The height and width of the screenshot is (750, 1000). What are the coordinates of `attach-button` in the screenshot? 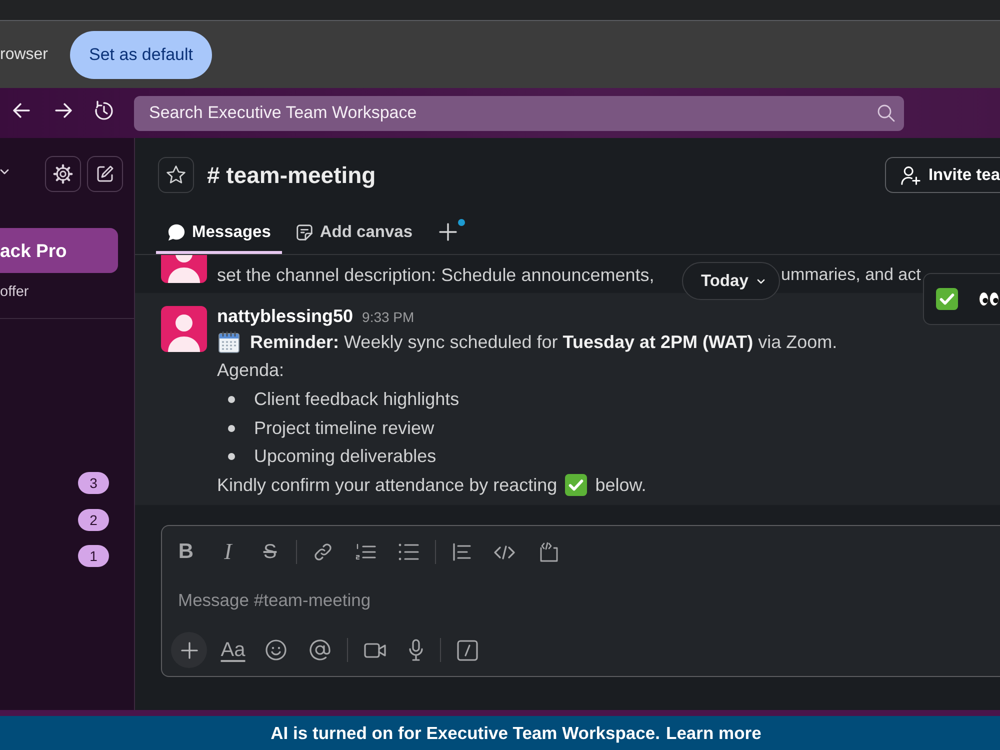 It's located at (189, 650).